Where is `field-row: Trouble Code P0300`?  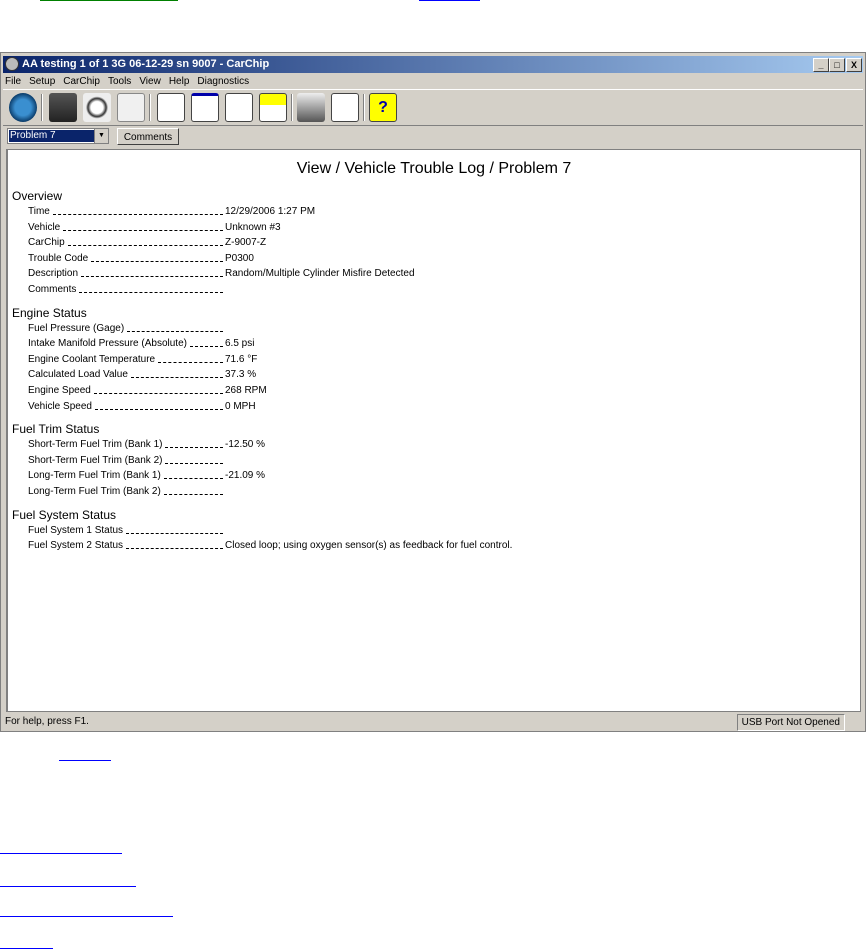
field-row: Trouble Code P0300 is located at coordinates (262, 259).